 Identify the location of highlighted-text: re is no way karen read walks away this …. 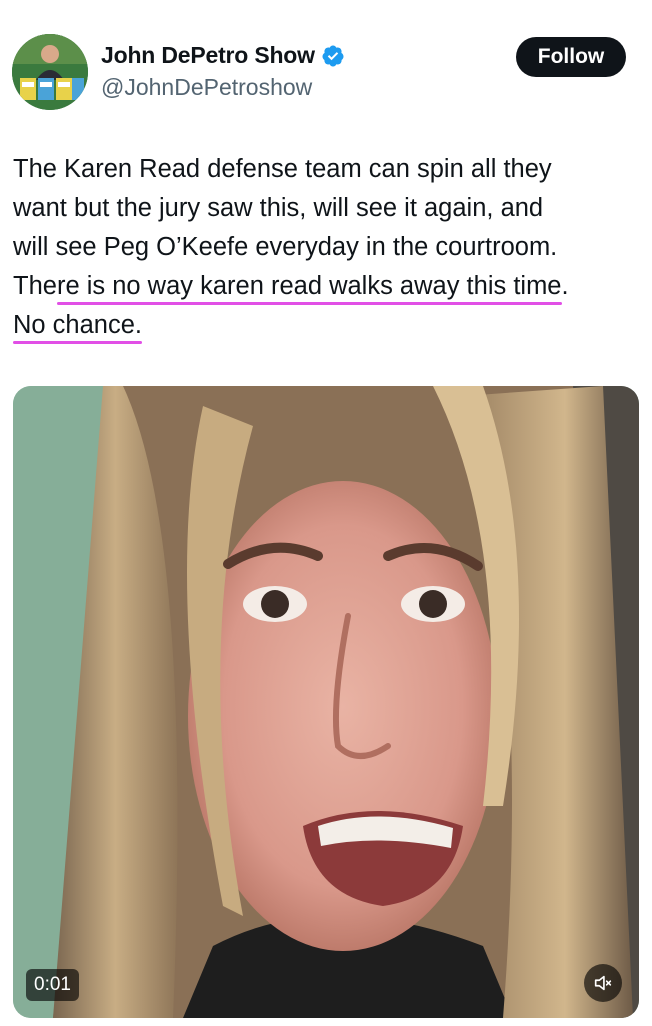
(309, 286).